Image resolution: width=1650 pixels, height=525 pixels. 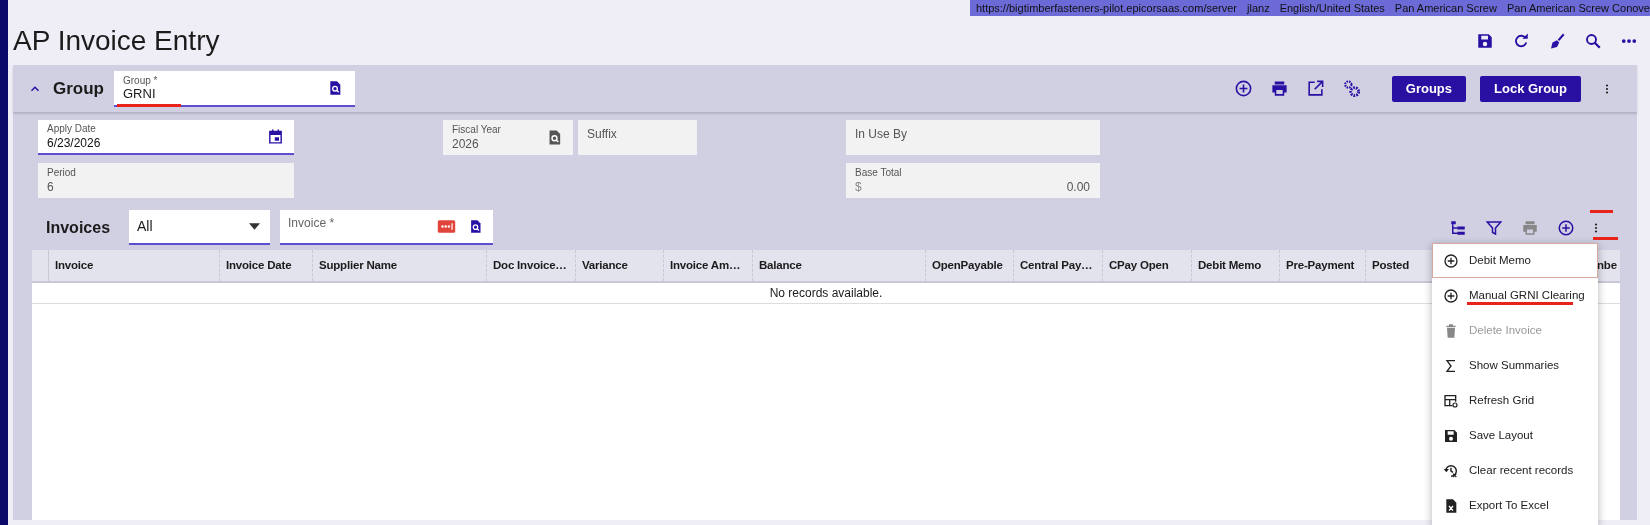 I want to click on column-header: Balance, so click(x=839, y=265).